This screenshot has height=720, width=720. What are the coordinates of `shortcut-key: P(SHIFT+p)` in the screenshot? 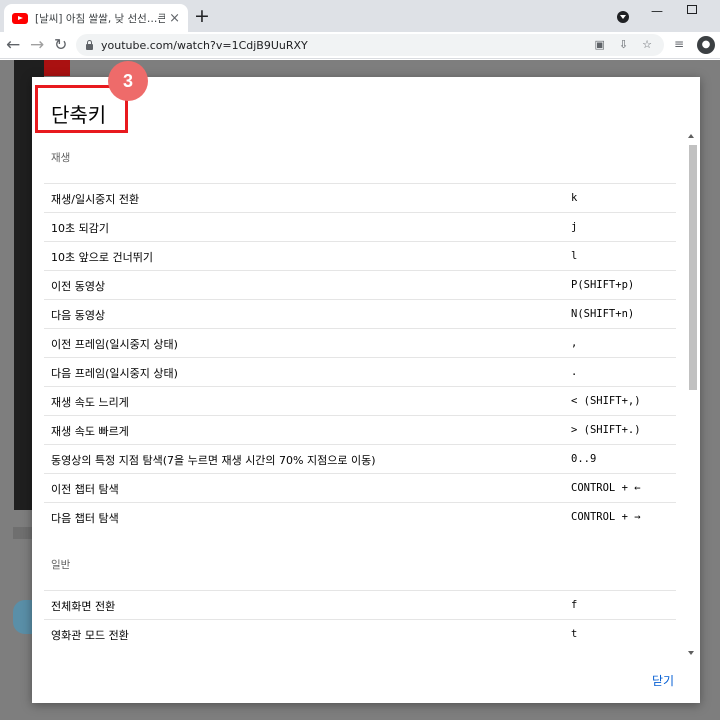 It's located at (603, 285).